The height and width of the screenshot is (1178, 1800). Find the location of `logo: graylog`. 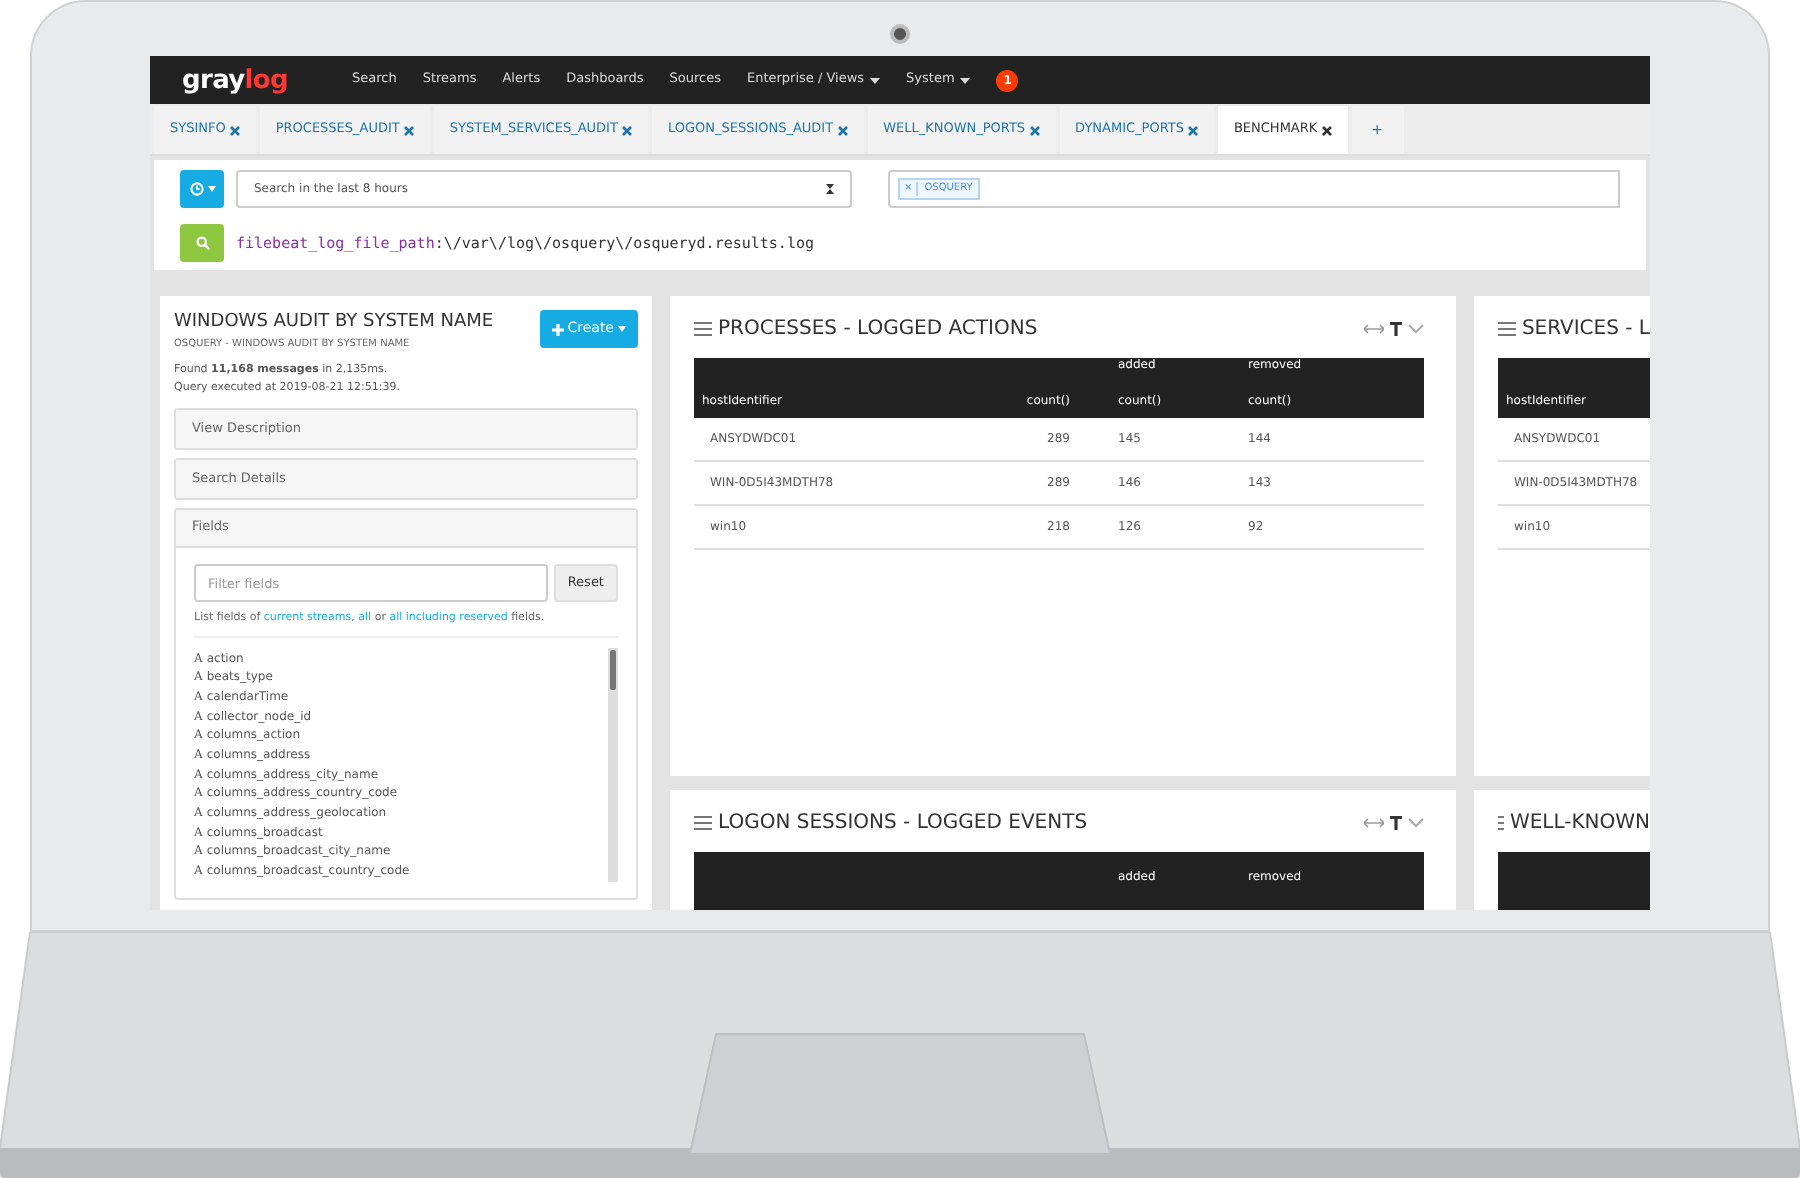

logo: graylog is located at coordinates (235, 80).